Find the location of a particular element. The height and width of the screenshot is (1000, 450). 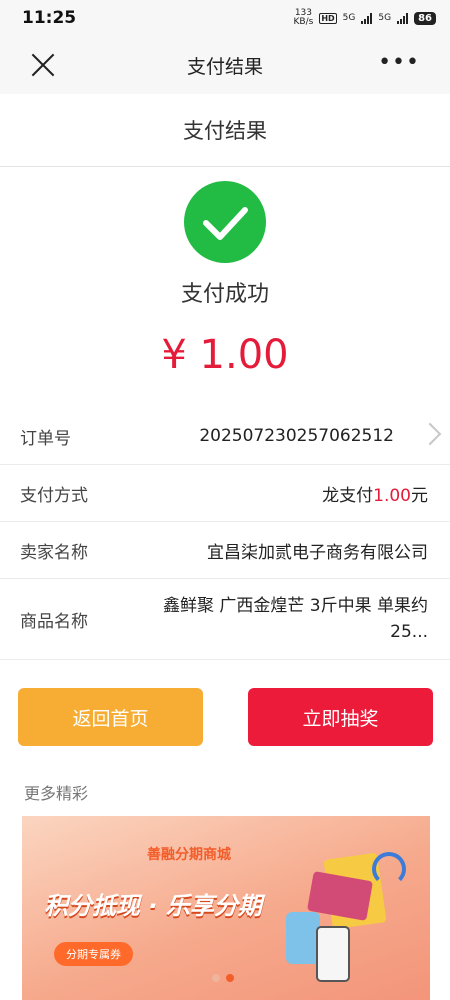

product-label: 商品名称 is located at coordinates (54, 621).